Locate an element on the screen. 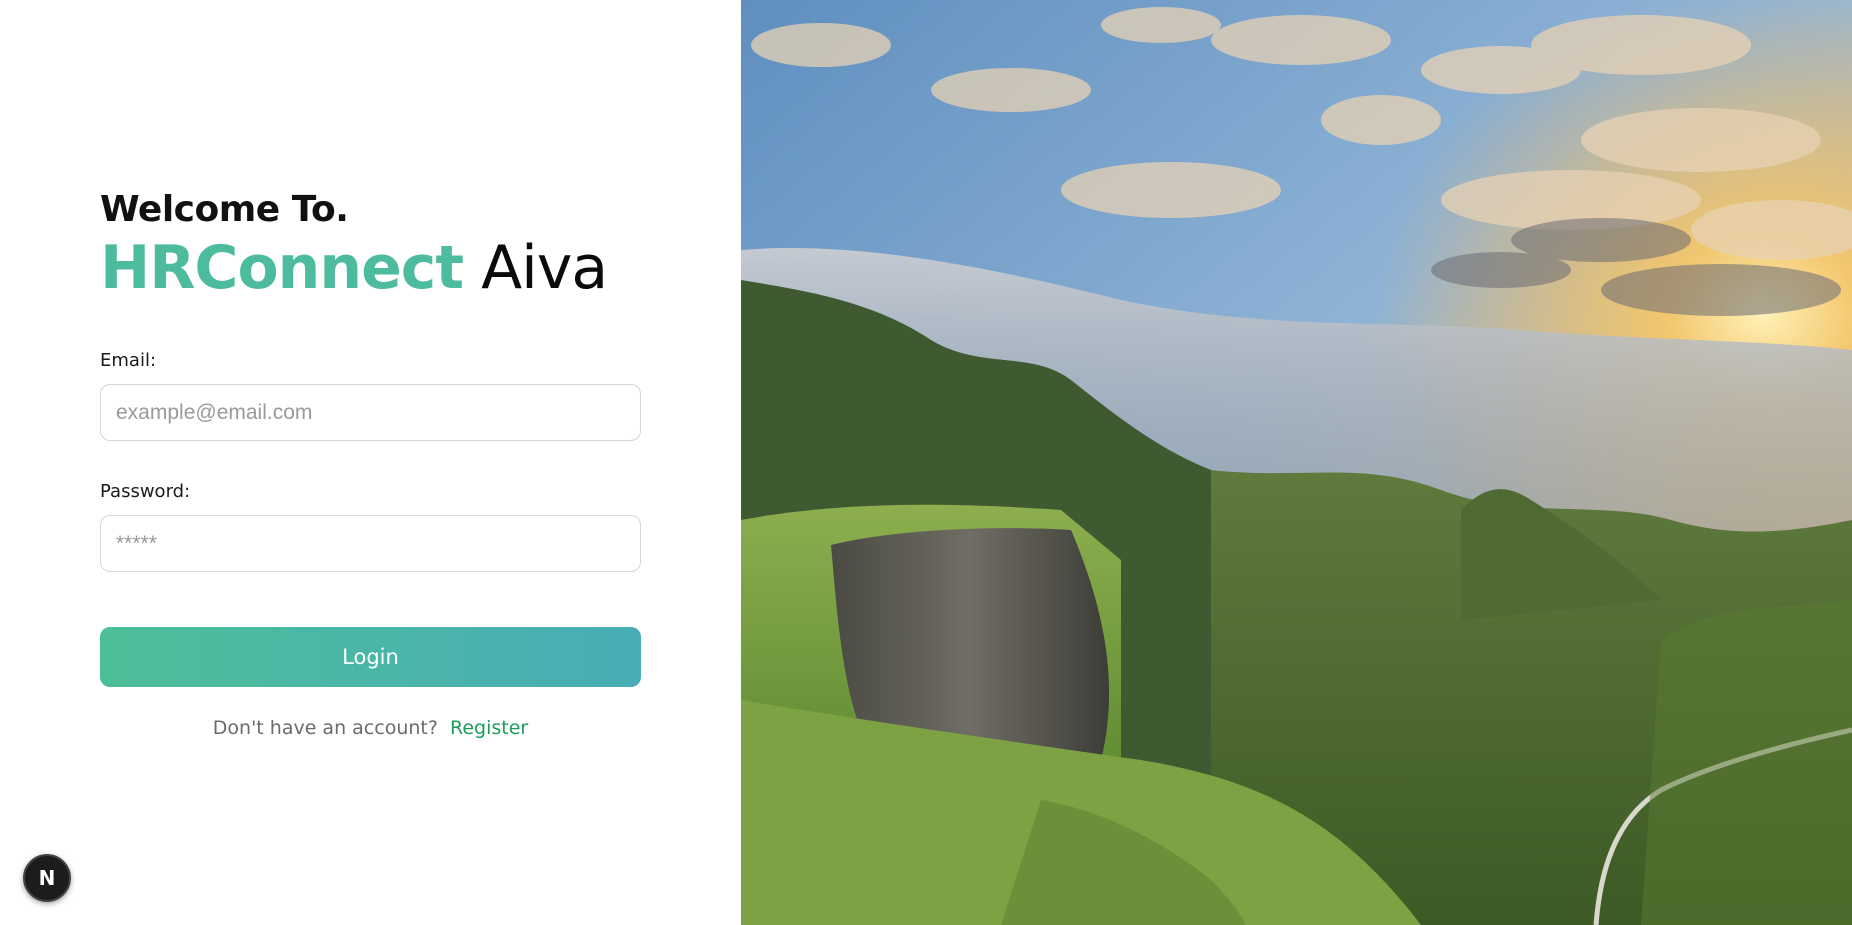 This screenshot has width=1852, height=925. register-link: Register is located at coordinates (489, 728).